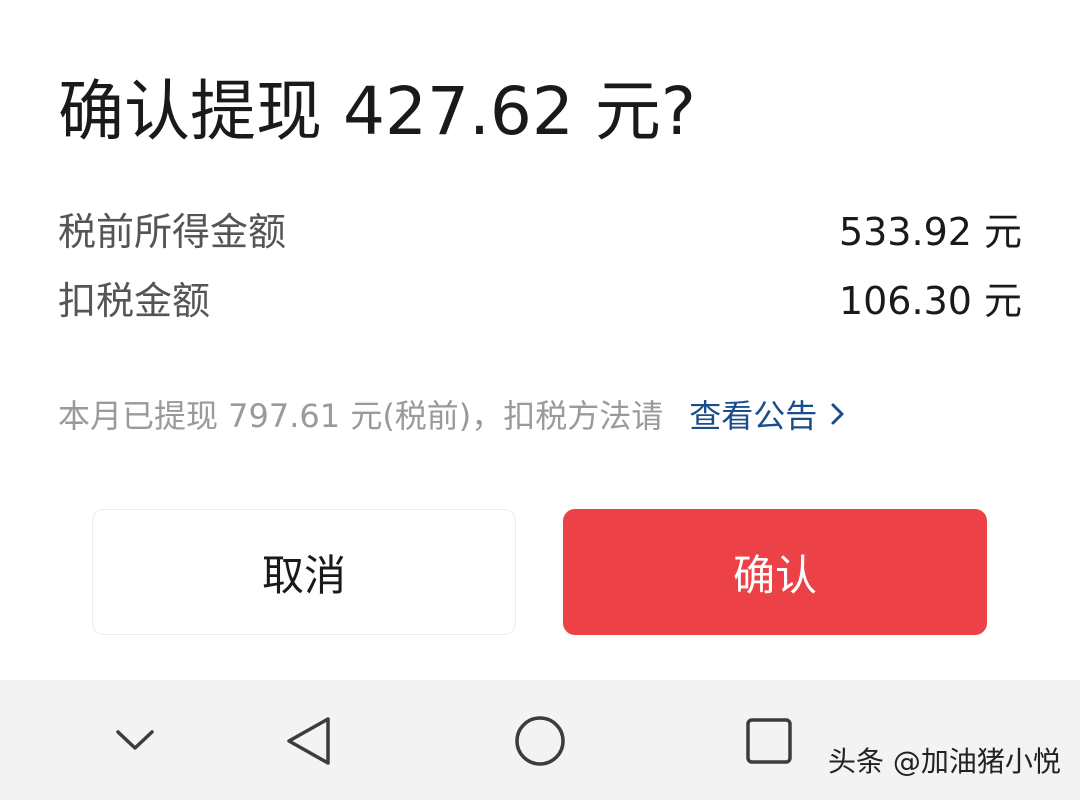  I want to click on back-triangle-icon, so click(309, 741).